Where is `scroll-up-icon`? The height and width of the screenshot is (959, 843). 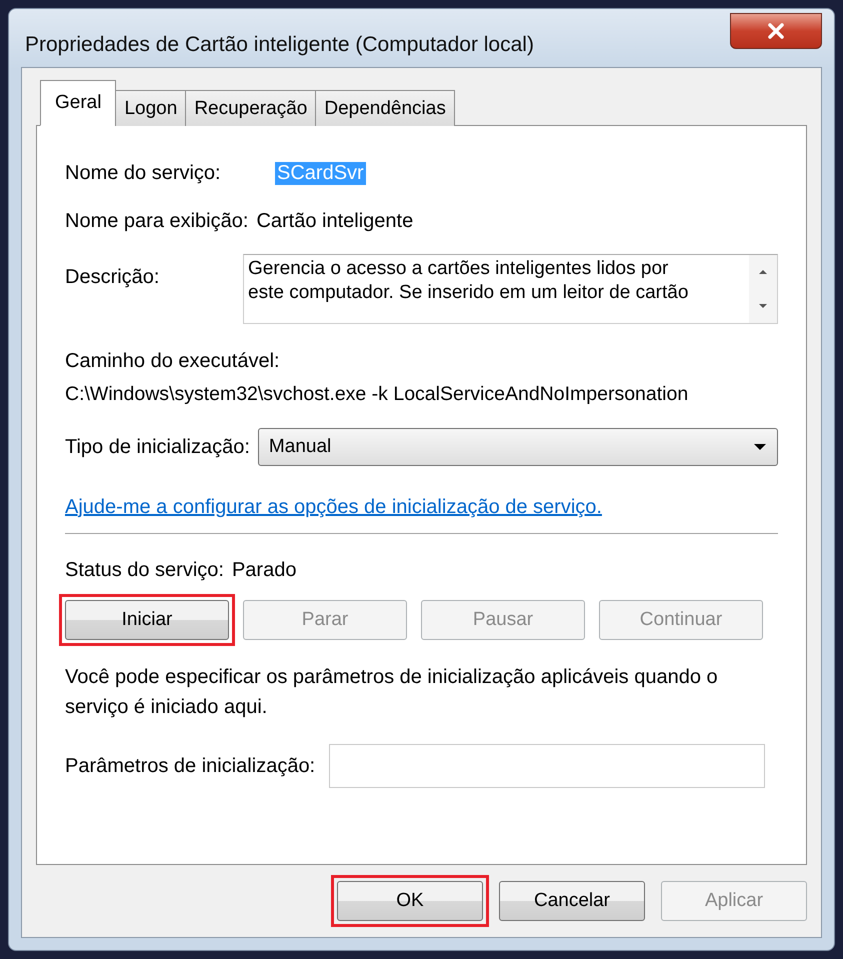 scroll-up-icon is located at coordinates (763, 272).